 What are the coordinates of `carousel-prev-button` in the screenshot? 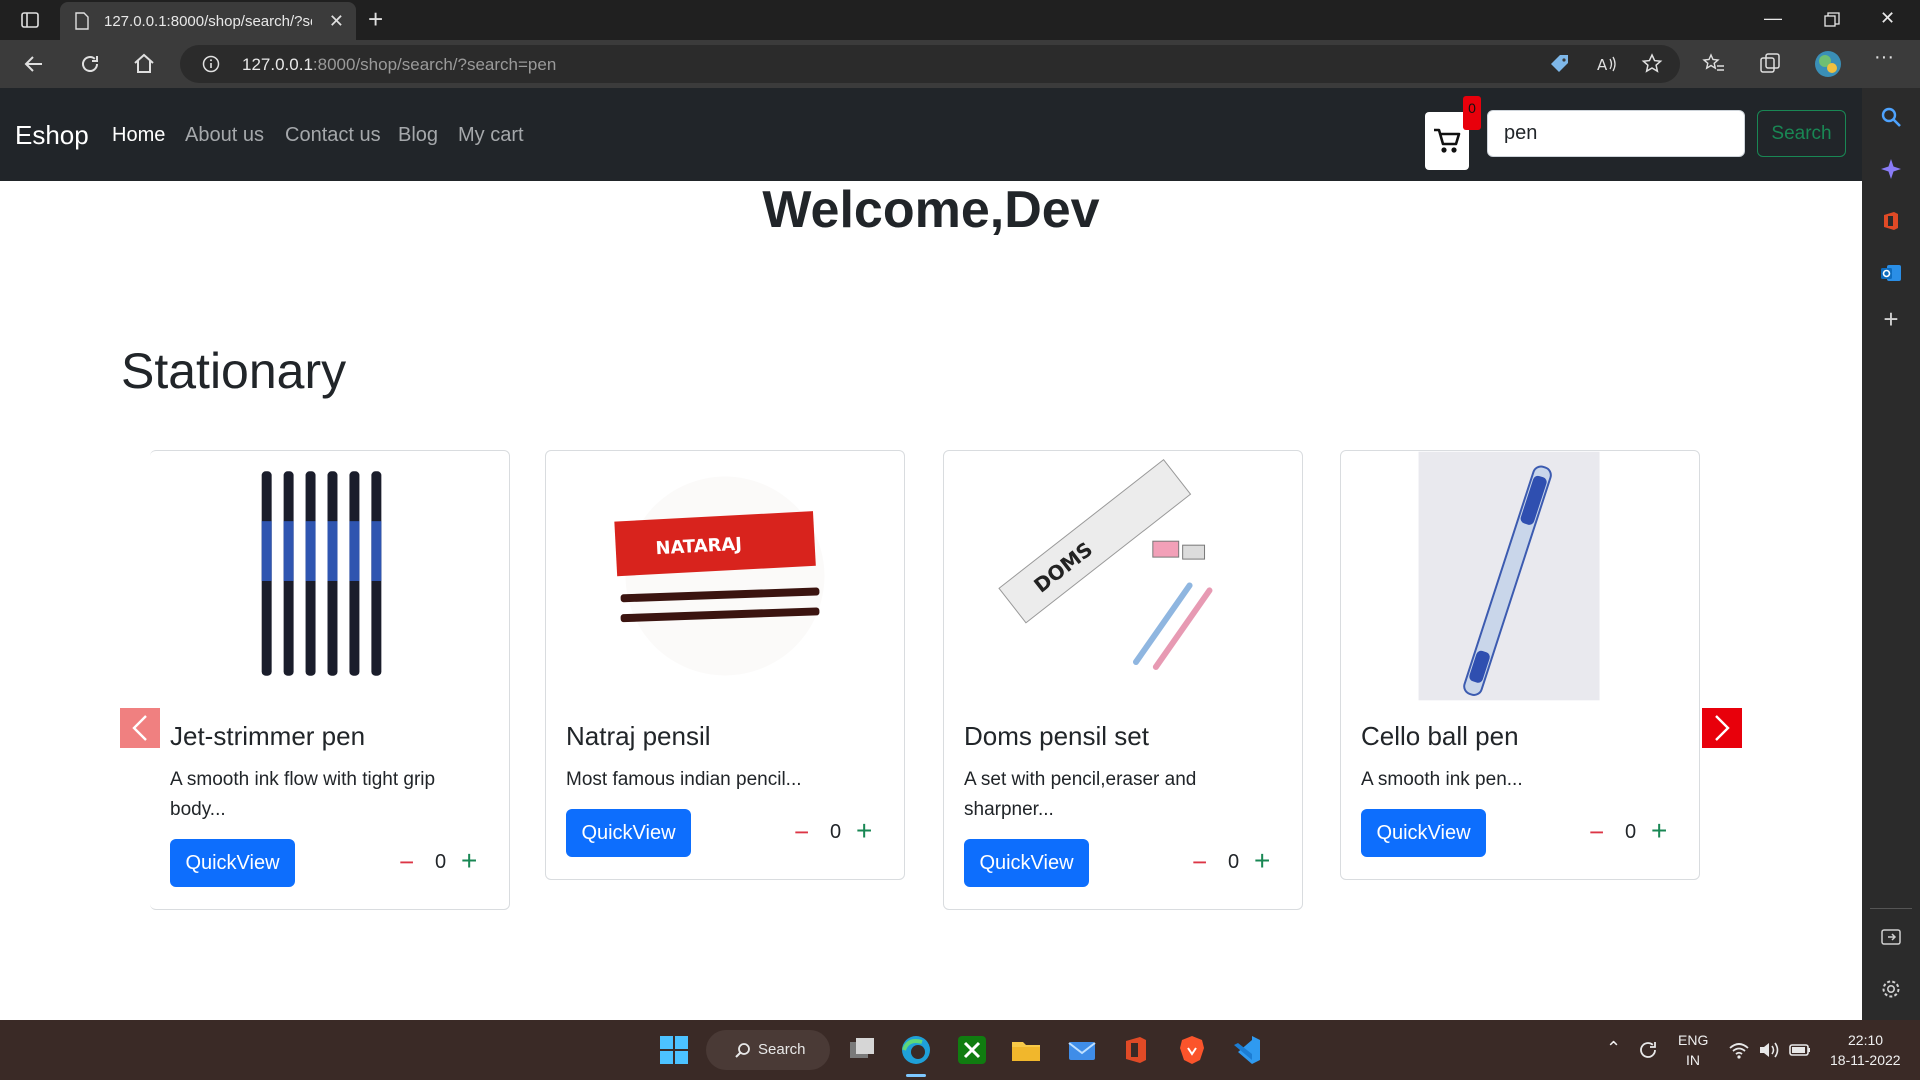 It's located at (140, 728).